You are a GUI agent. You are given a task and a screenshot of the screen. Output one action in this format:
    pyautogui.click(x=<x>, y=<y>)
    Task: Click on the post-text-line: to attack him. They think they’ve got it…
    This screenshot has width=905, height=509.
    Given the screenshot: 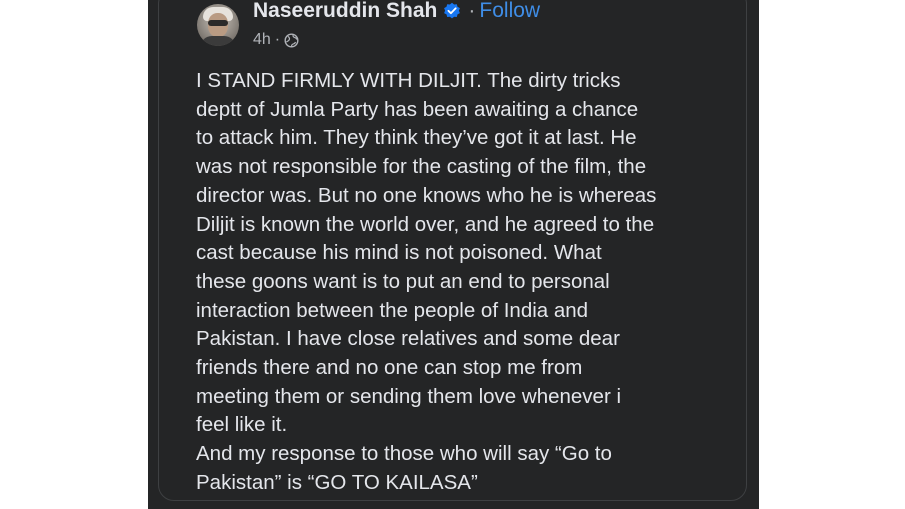 What is the action you would take?
    pyautogui.click(x=416, y=138)
    